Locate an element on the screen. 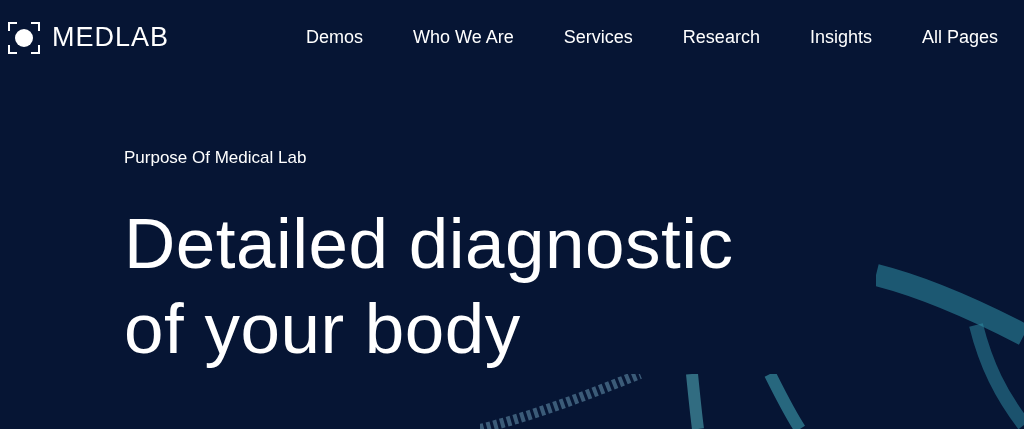  logo-text: MEDLAB is located at coordinates (111, 38).